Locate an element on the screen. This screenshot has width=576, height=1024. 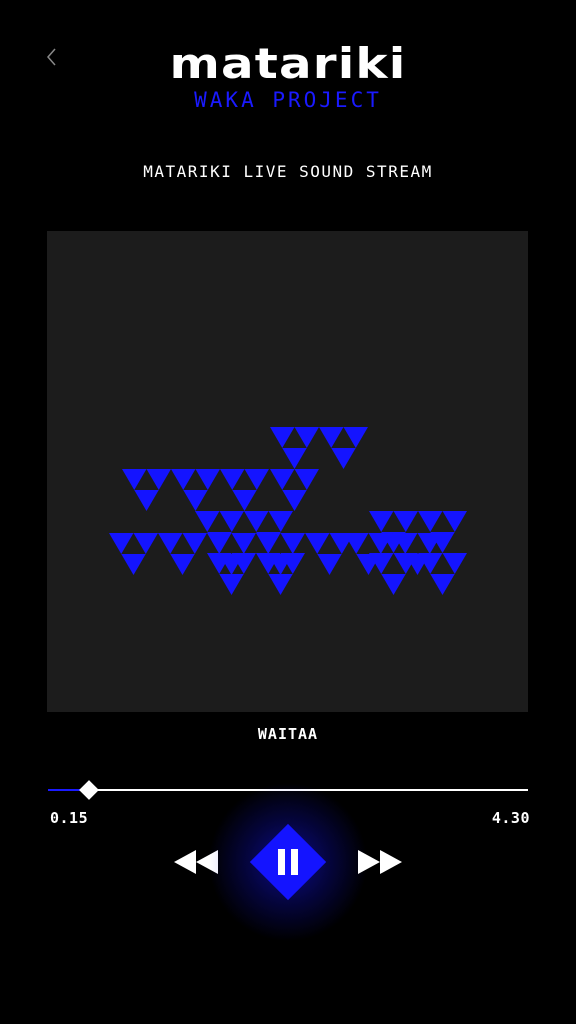
stream-title: MATARIKI LIVE SOUND STREAM is located at coordinates (288, 171).